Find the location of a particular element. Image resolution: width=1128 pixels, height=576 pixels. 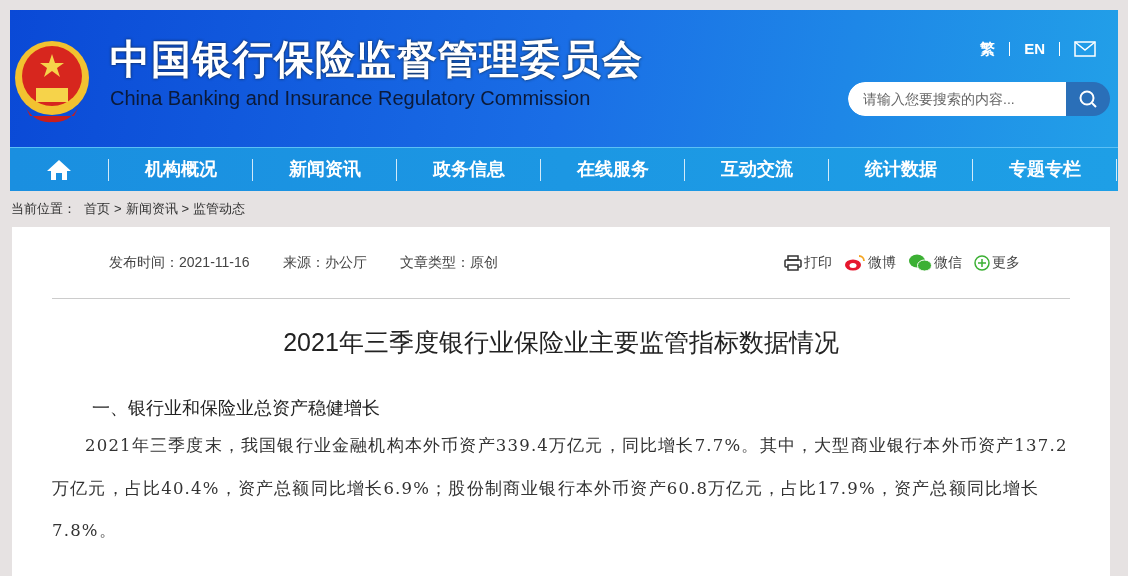

weibo-share-link: 微博 is located at coordinates (882, 262).